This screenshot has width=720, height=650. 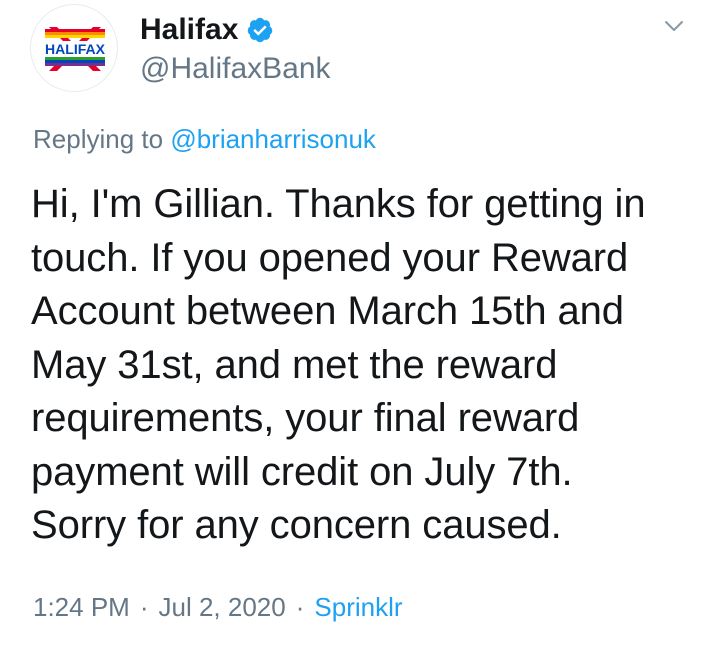 I want to click on reply-mention-link: @brianharrisonuk, so click(x=273, y=139).